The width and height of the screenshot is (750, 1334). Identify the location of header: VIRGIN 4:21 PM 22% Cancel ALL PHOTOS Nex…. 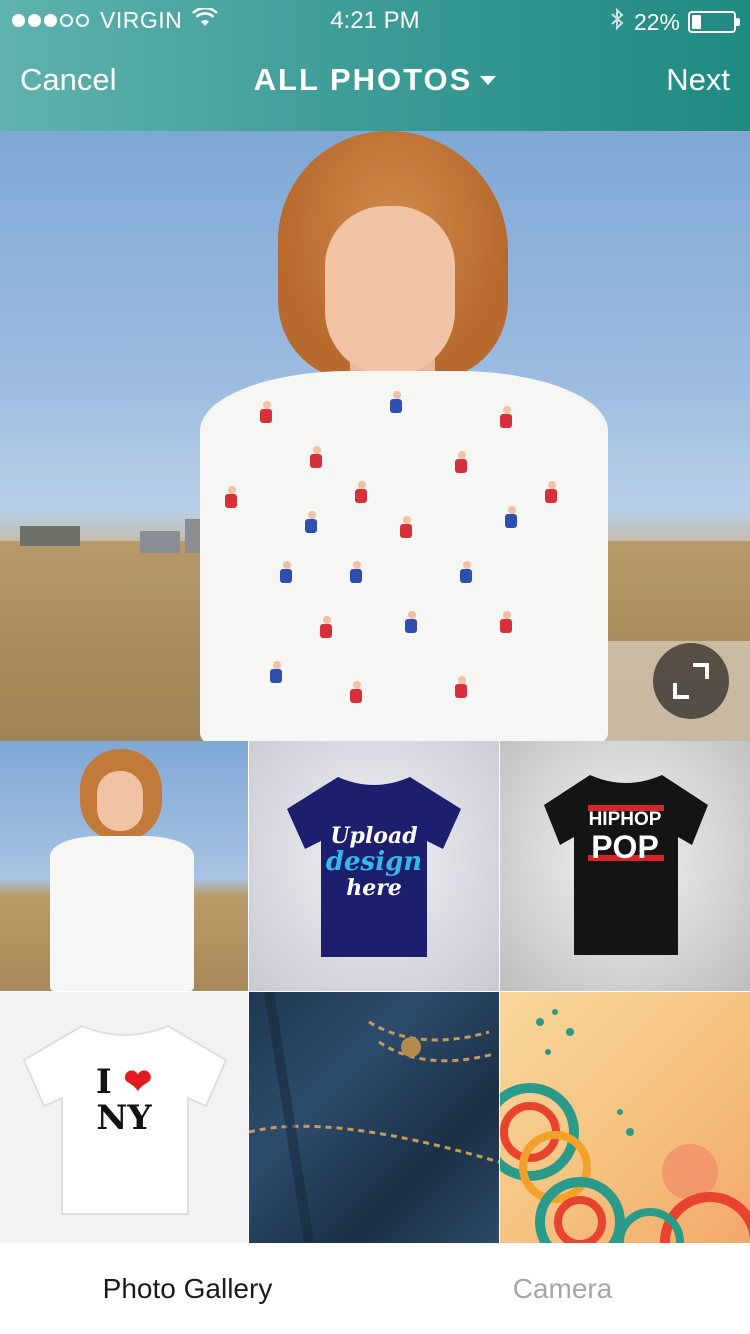
(375, 65).